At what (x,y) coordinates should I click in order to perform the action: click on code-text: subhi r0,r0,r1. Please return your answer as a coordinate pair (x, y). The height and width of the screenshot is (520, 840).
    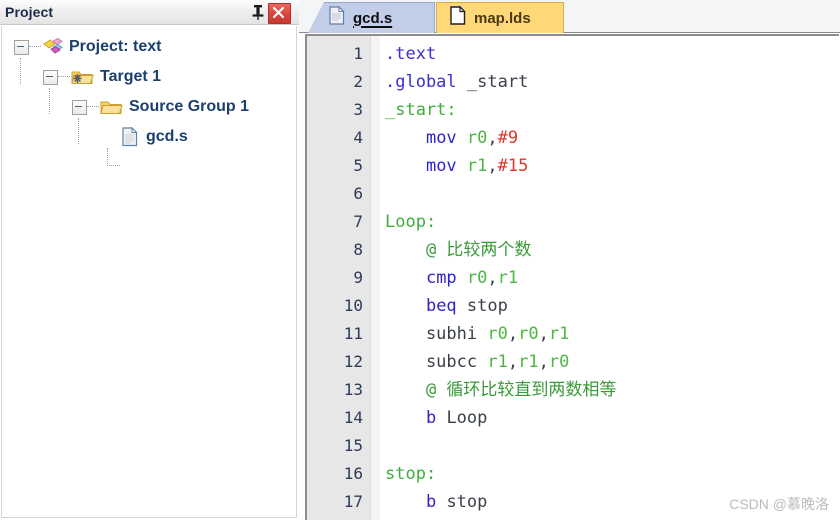
    Looking at the image, I should click on (477, 334).